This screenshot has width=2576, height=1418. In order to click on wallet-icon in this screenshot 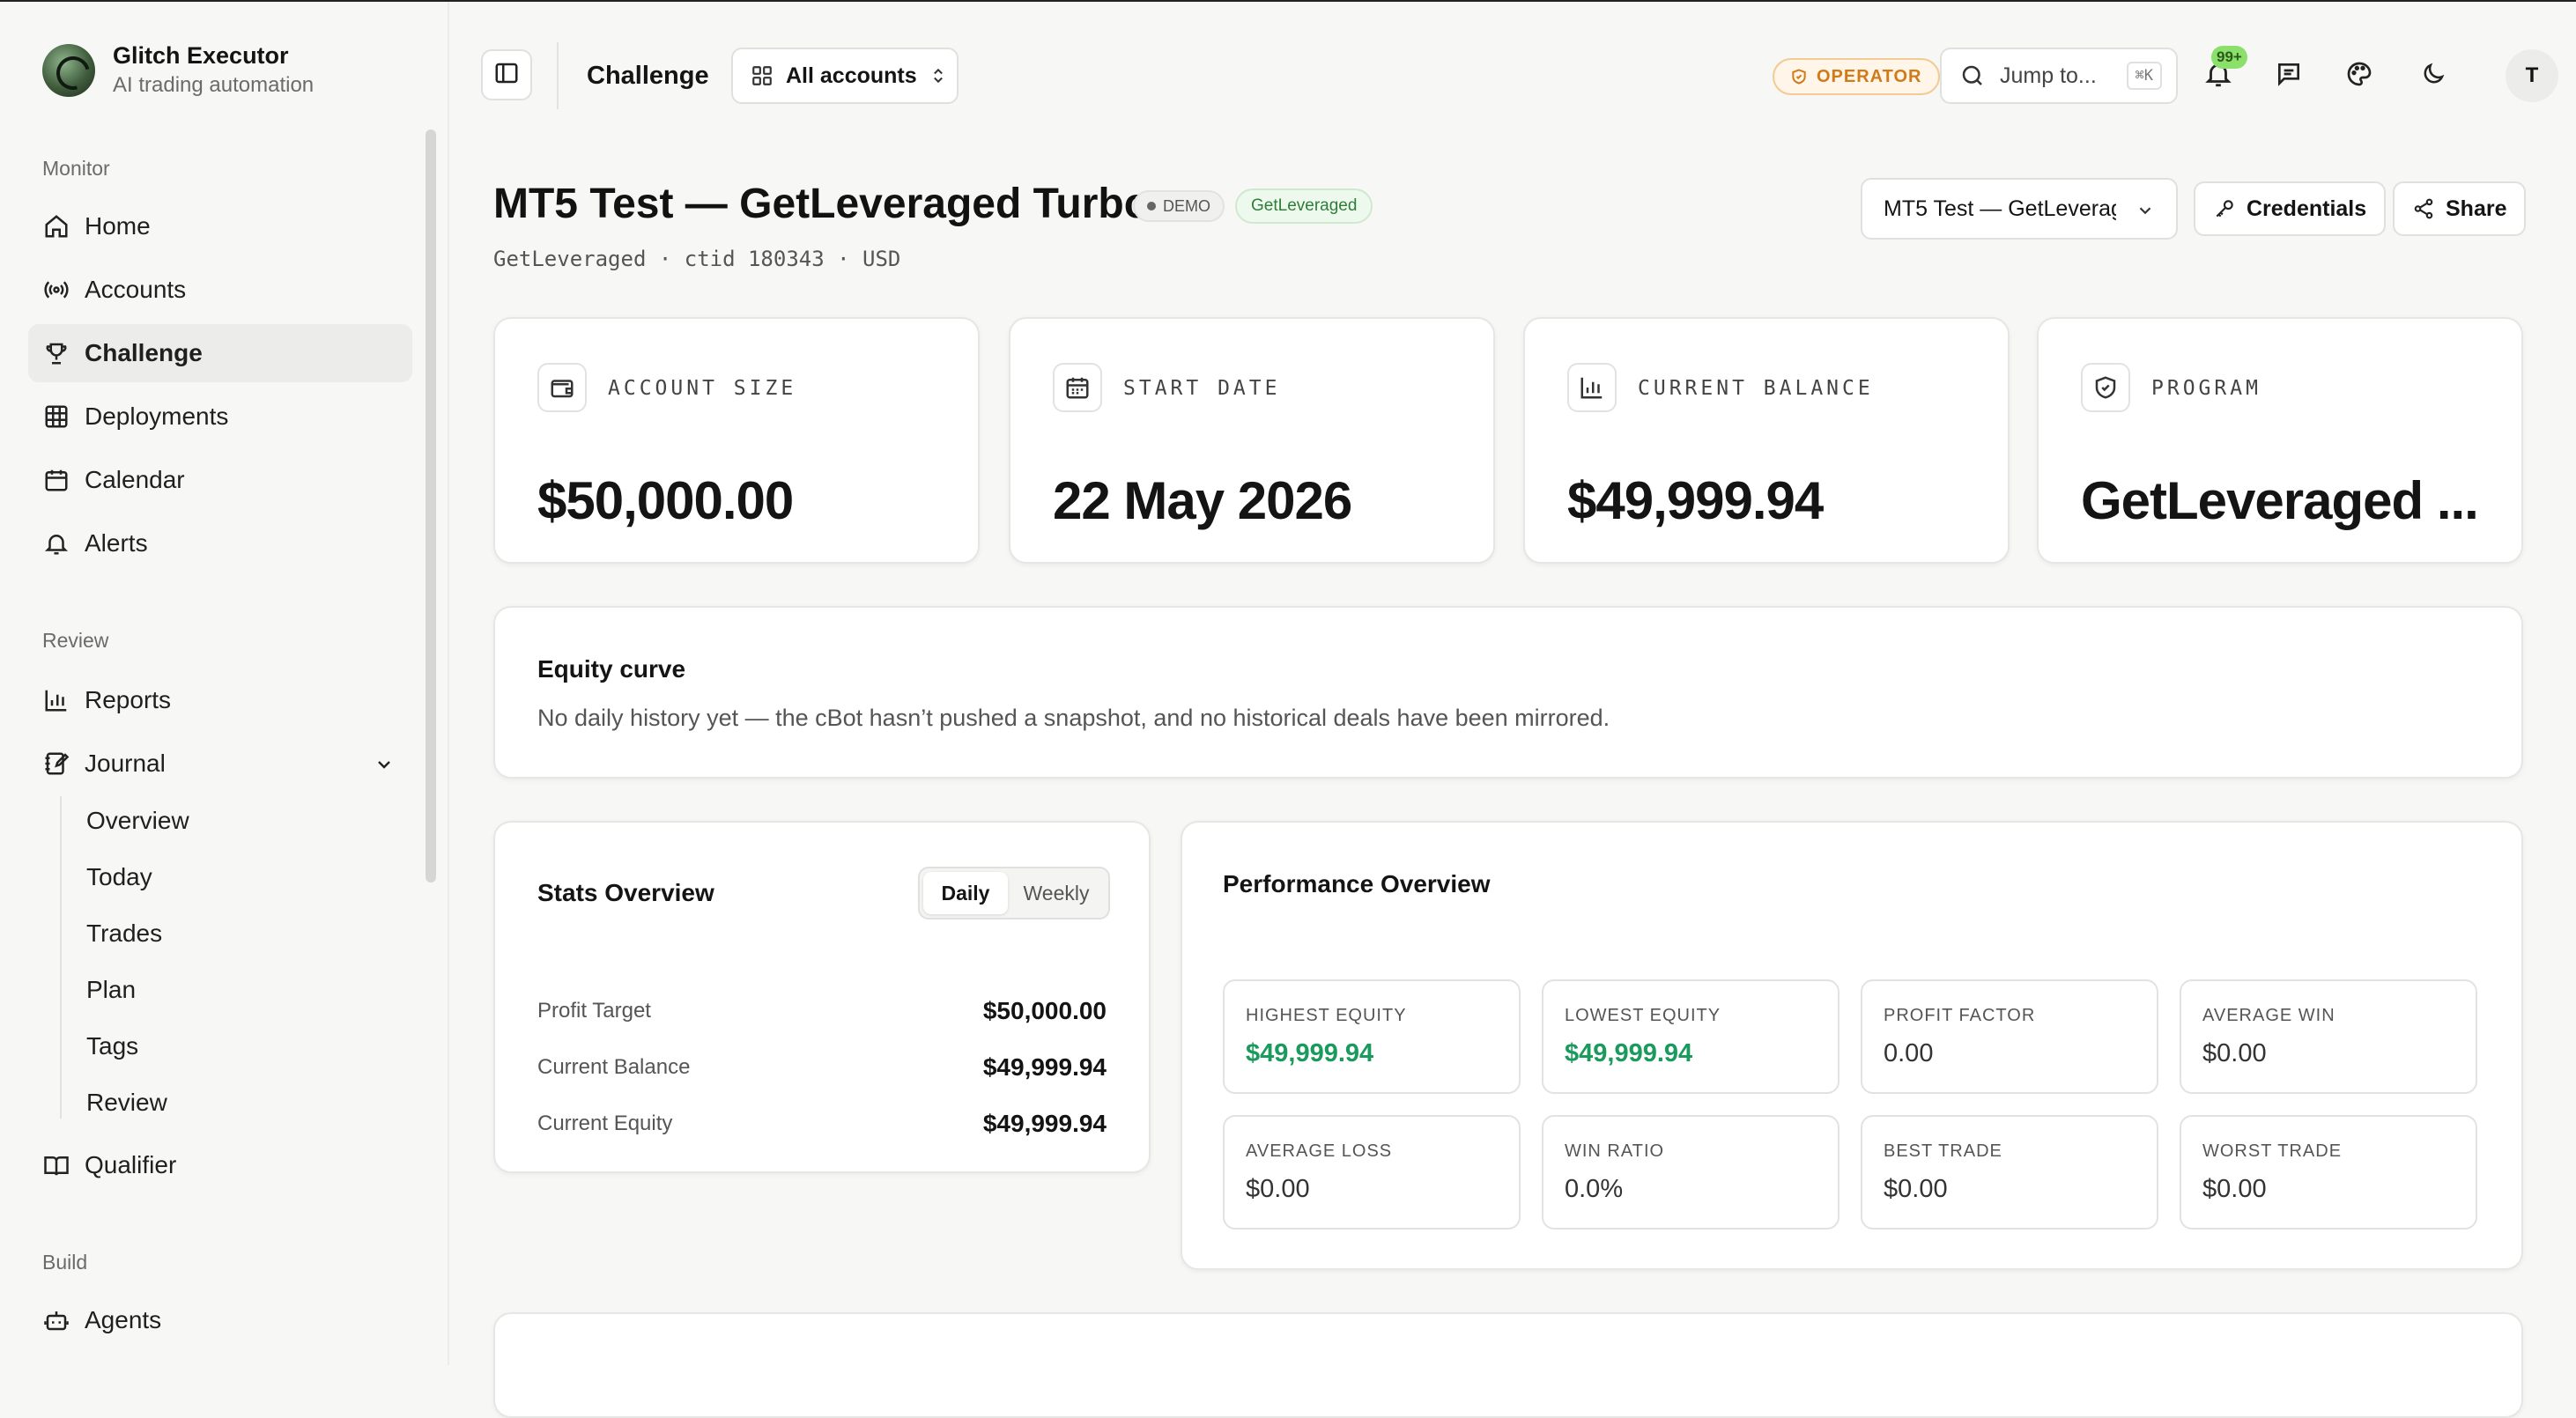, I will do `click(562, 387)`.